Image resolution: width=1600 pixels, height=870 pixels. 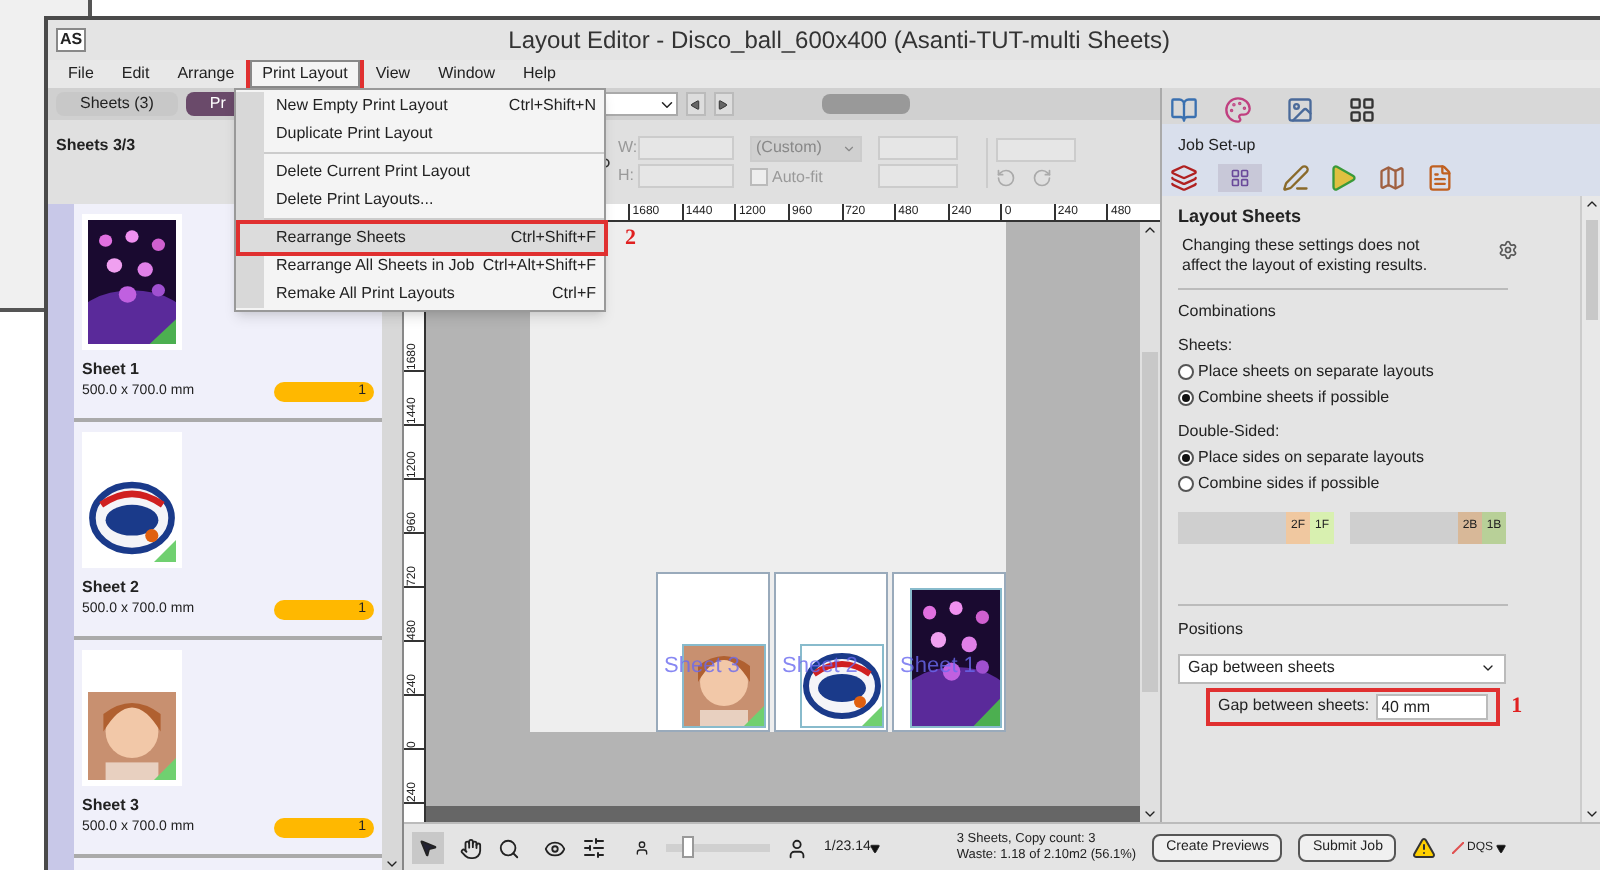 I want to click on prev-button, so click(x=695, y=104).